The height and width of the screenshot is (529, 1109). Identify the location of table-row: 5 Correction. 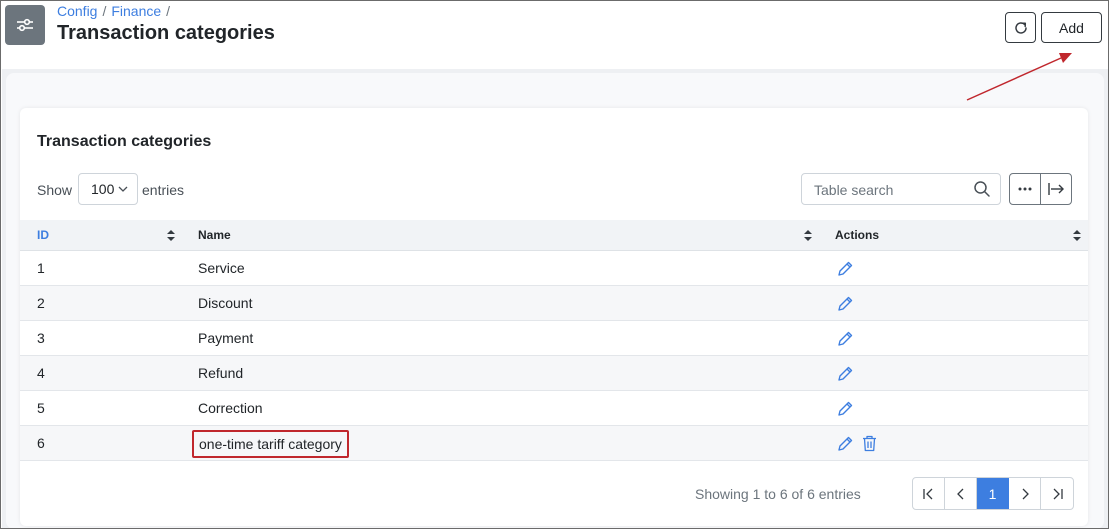
(554, 408).